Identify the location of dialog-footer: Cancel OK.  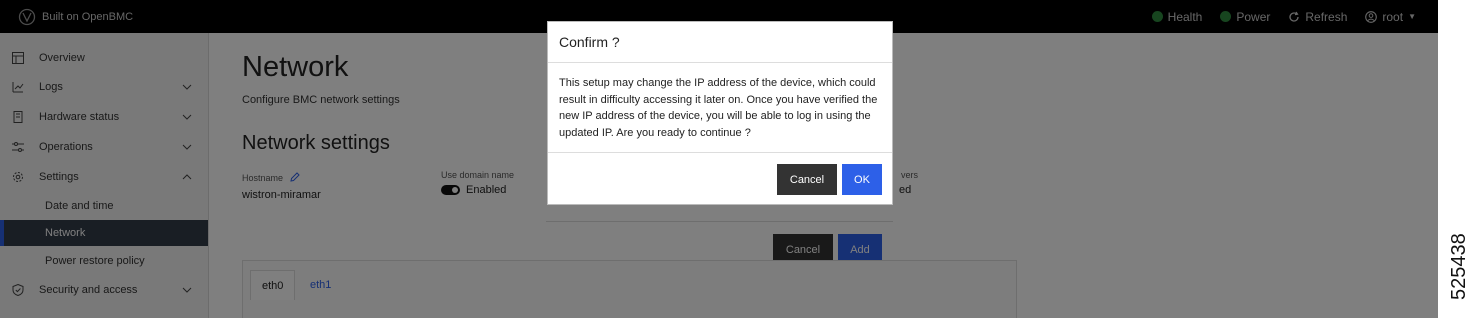
(720, 178).